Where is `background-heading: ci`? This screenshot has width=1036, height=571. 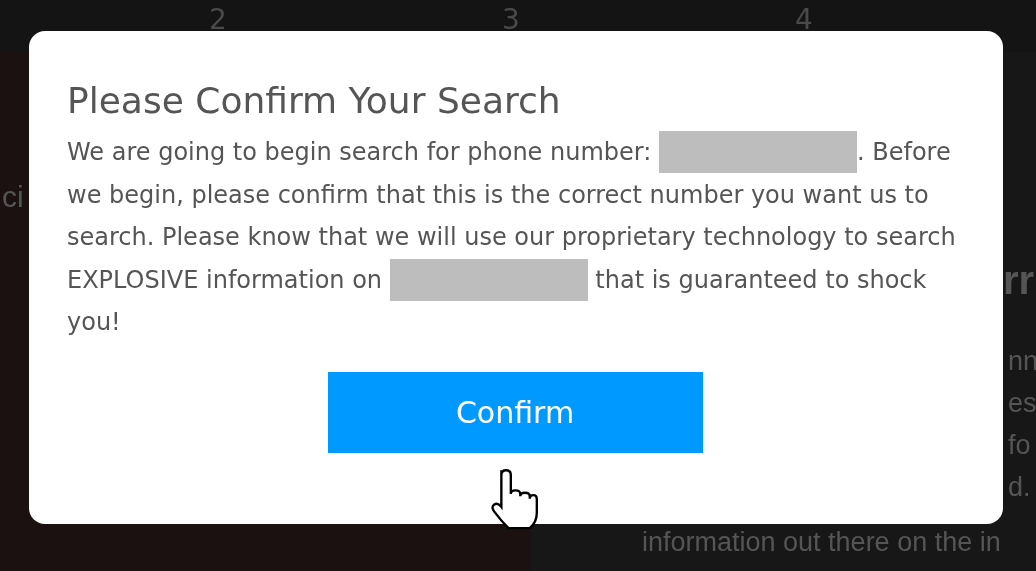 background-heading: ci is located at coordinates (13, 197).